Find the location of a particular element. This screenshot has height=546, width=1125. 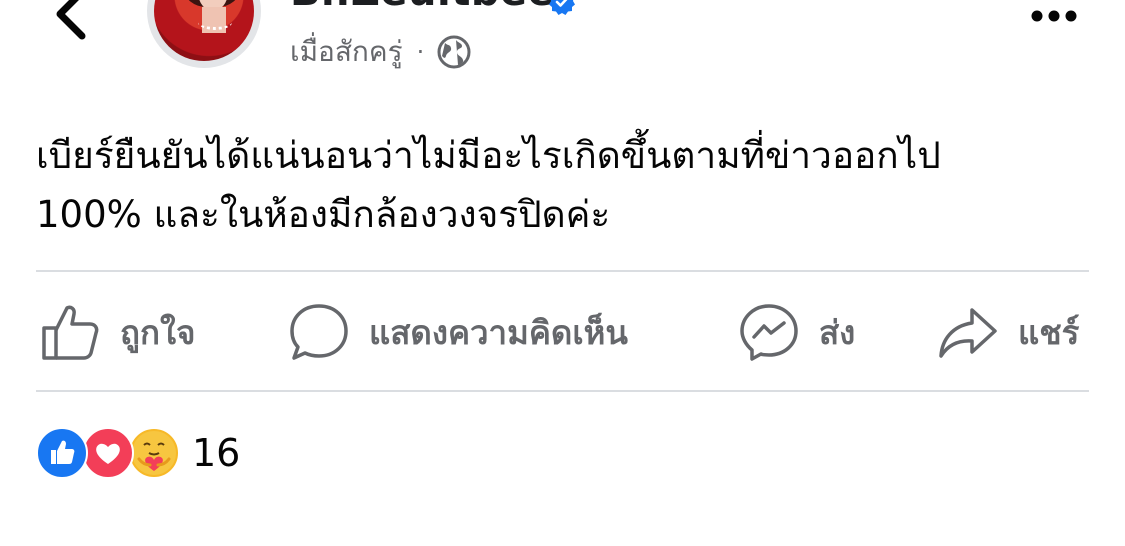

thumbs-up-icon is located at coordinates (70, 332).